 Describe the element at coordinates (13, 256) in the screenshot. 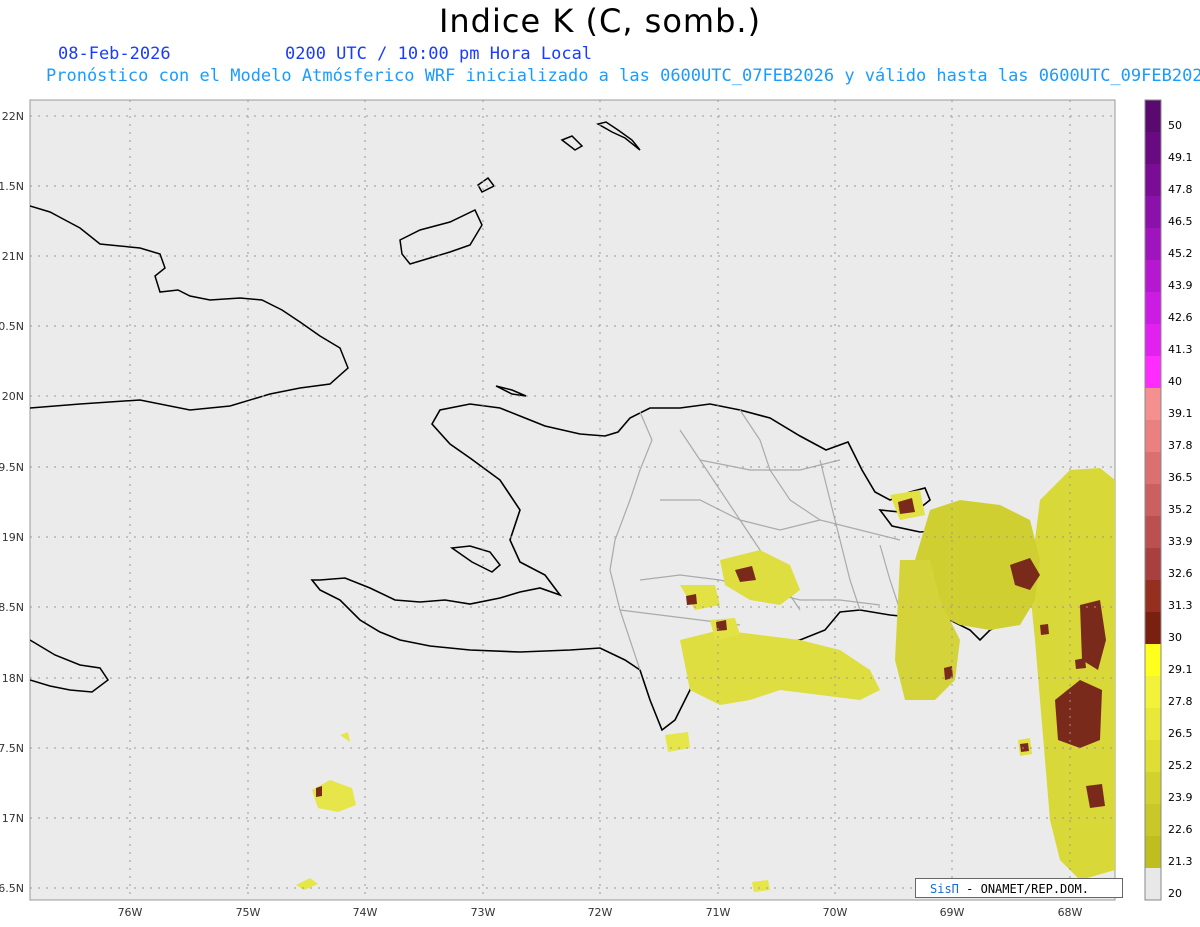

I see `lat-label: 21N` at that location.